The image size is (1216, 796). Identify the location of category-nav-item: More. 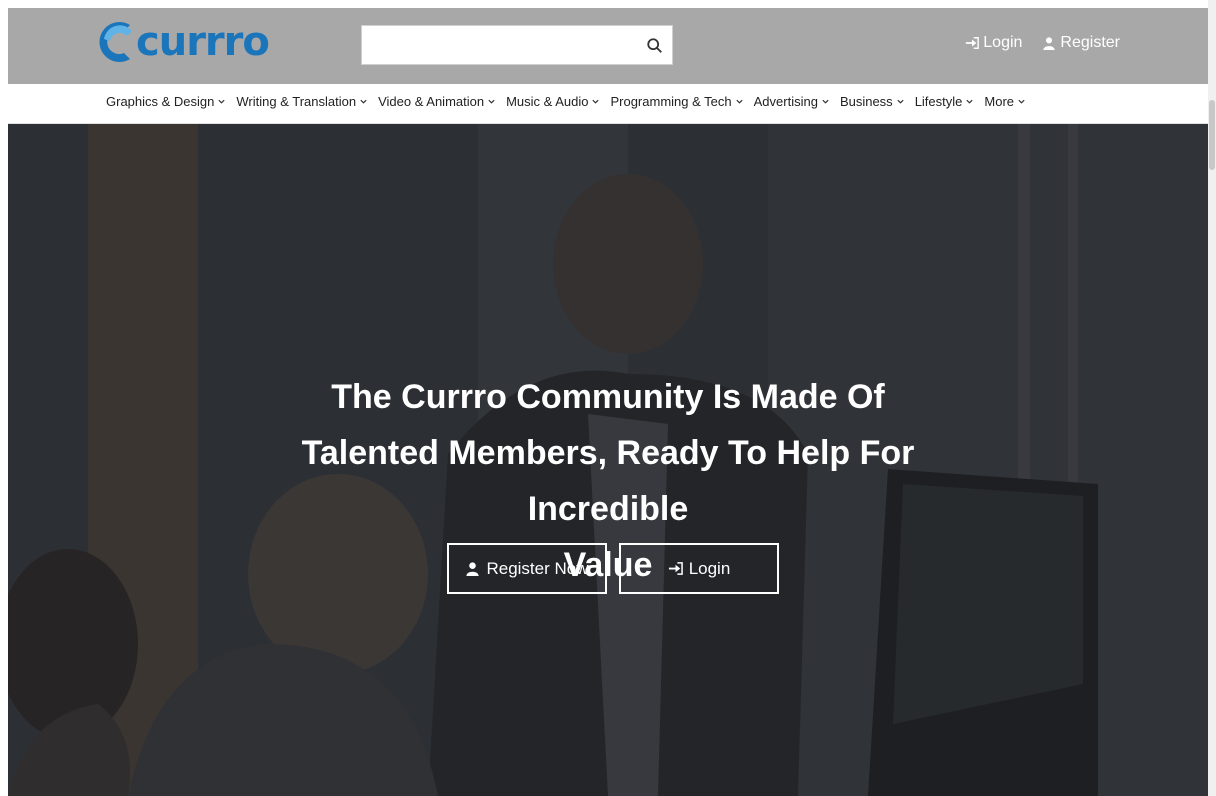
(1005, 101).